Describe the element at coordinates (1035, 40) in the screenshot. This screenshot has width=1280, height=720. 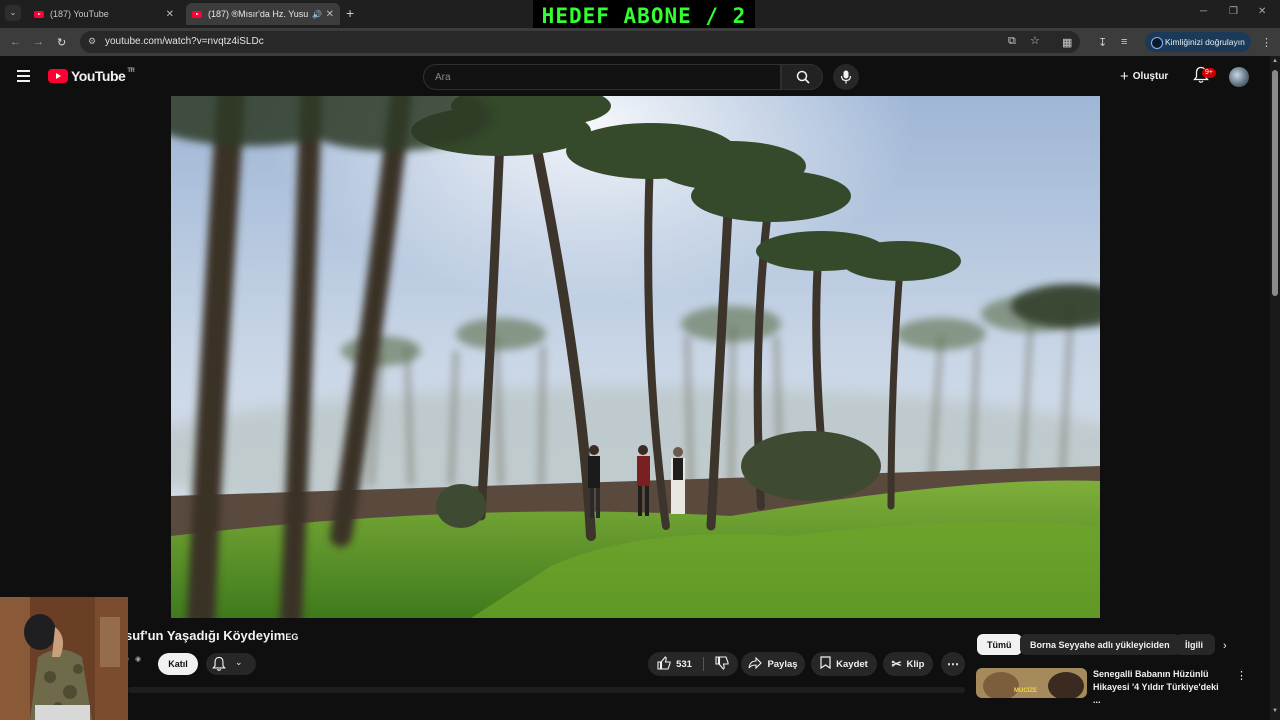
I see `bookmark-star-icon: ☆` at that location.